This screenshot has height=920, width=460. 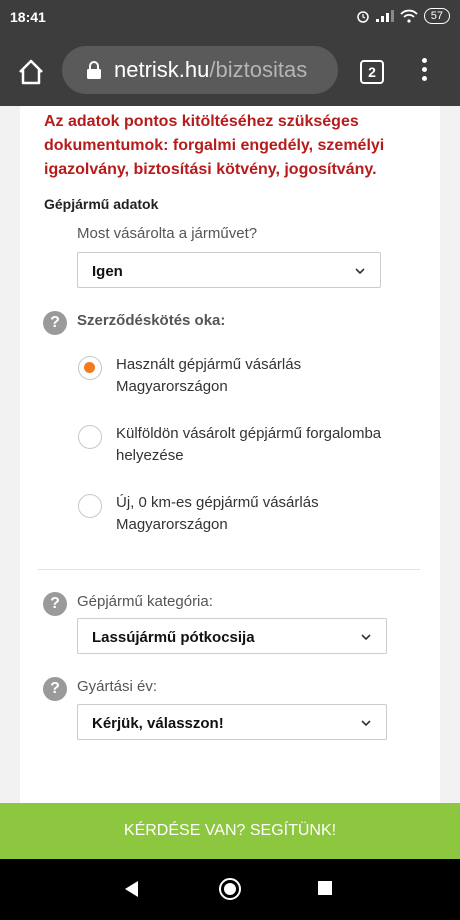 What do you see at coordinates (145, 601) in the screenshot?
I see `vehicle-category-label: Gépjármű kategória:` at bounding box center [145, 601].